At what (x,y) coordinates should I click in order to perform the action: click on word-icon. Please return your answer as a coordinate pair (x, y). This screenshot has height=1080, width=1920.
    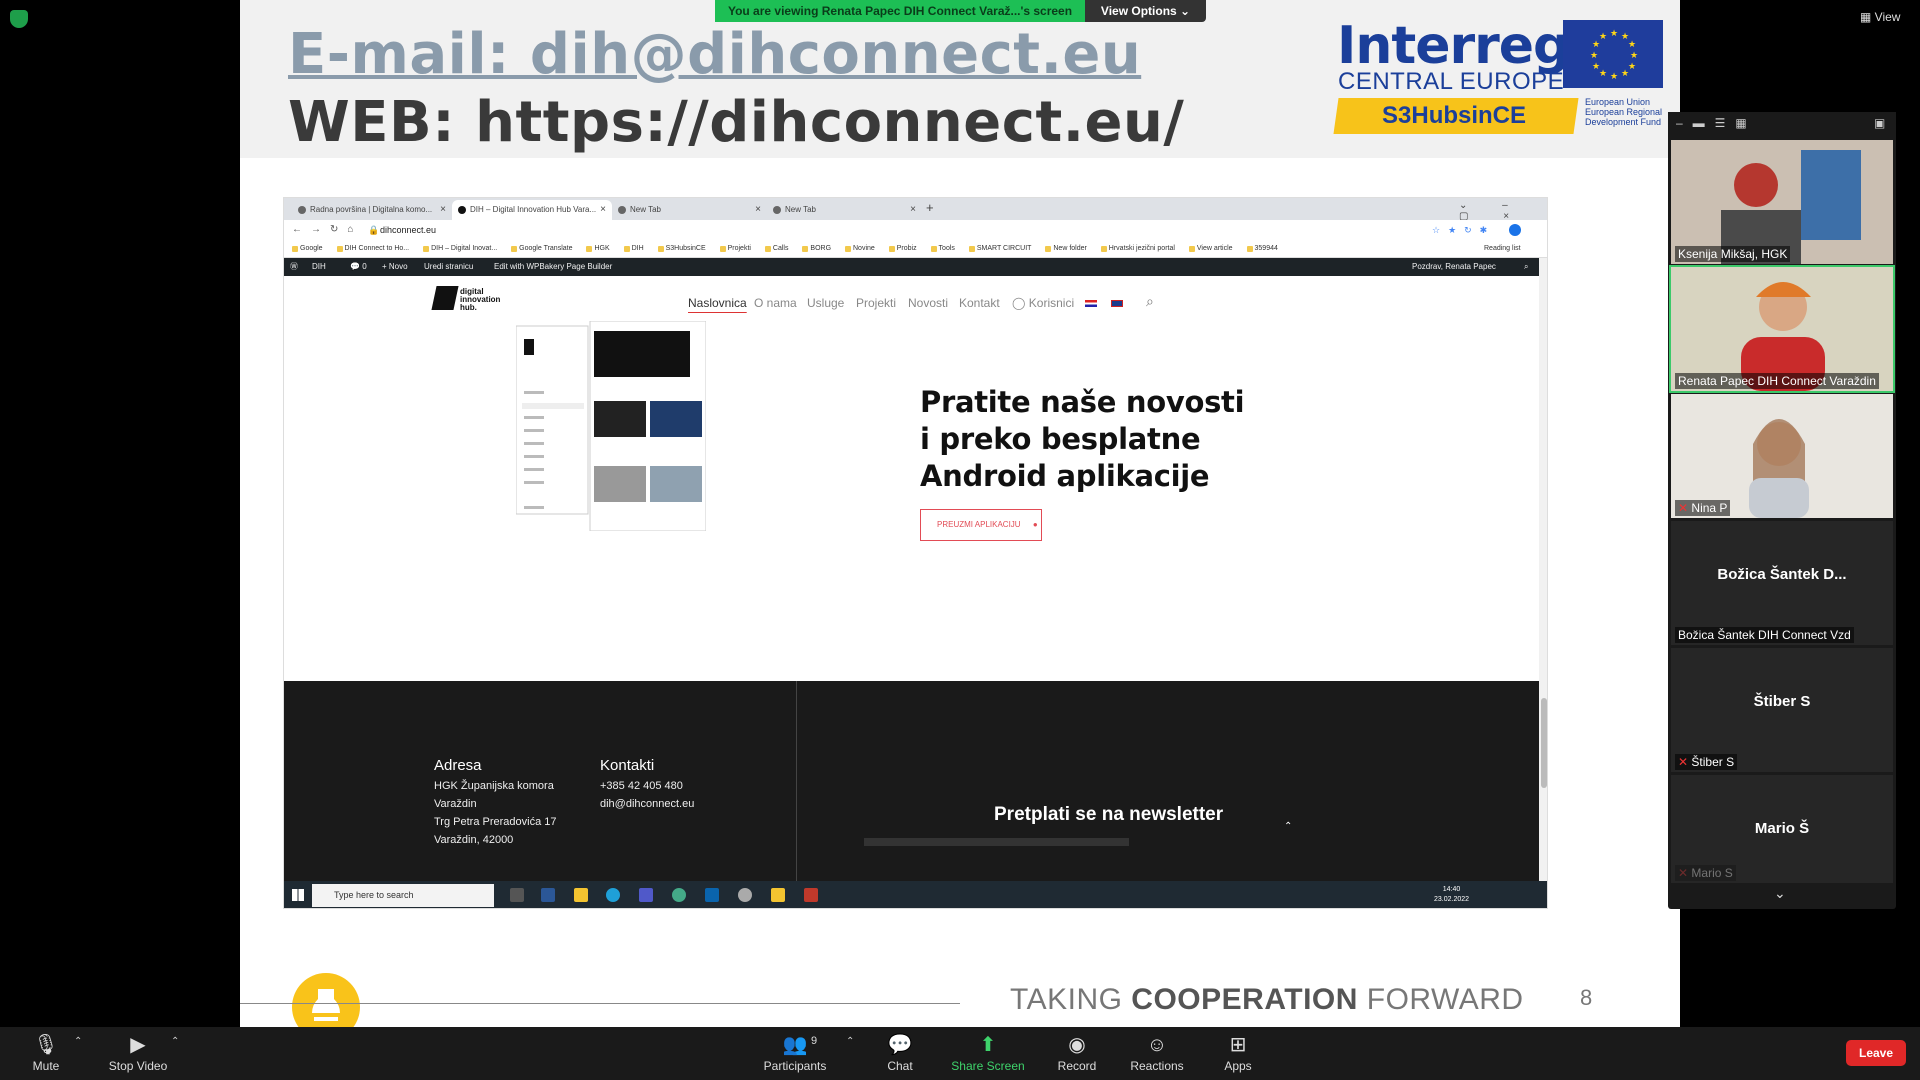
    Looking at the image, I should click on (548, 895).